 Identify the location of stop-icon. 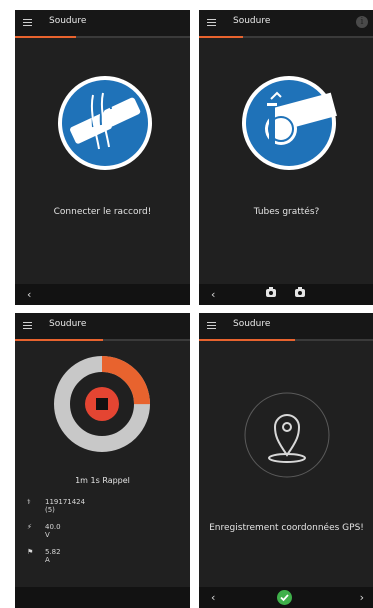
(102, 404).